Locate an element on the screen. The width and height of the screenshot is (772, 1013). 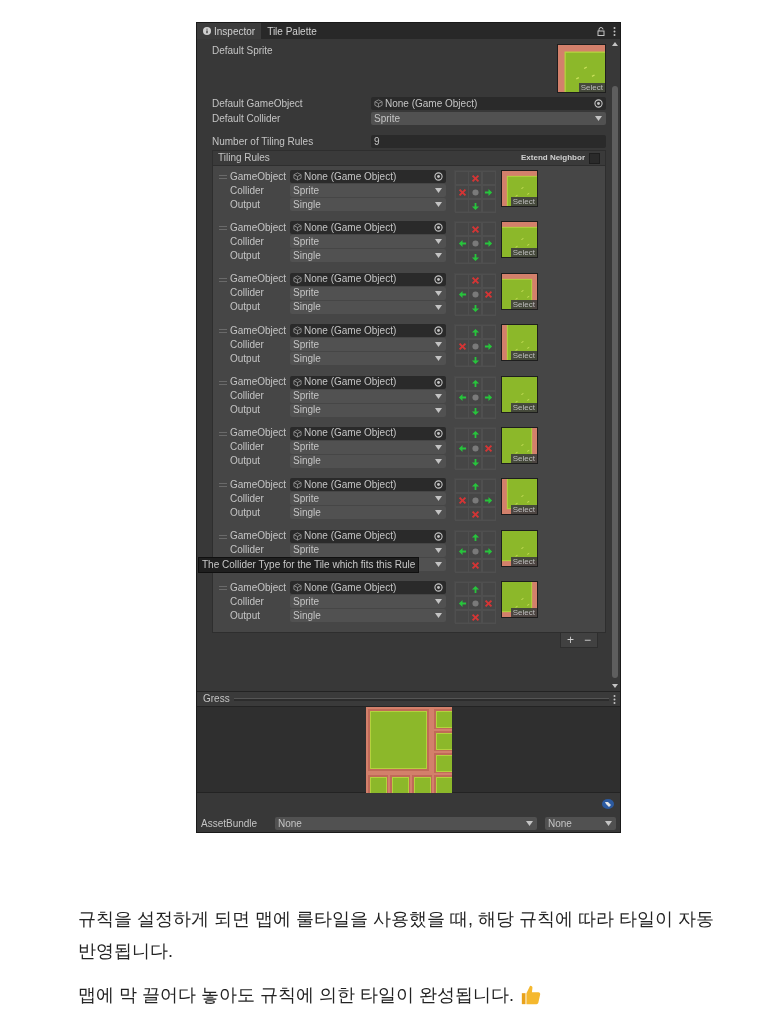
tag-icon is located at coordinates (608, 804).